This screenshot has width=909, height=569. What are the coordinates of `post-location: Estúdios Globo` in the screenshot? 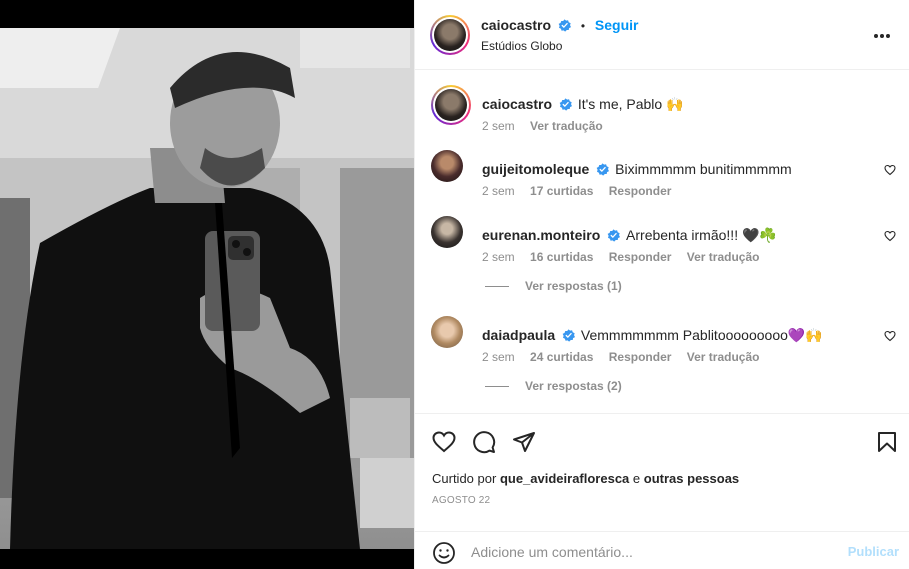 It's located at (521, 46).